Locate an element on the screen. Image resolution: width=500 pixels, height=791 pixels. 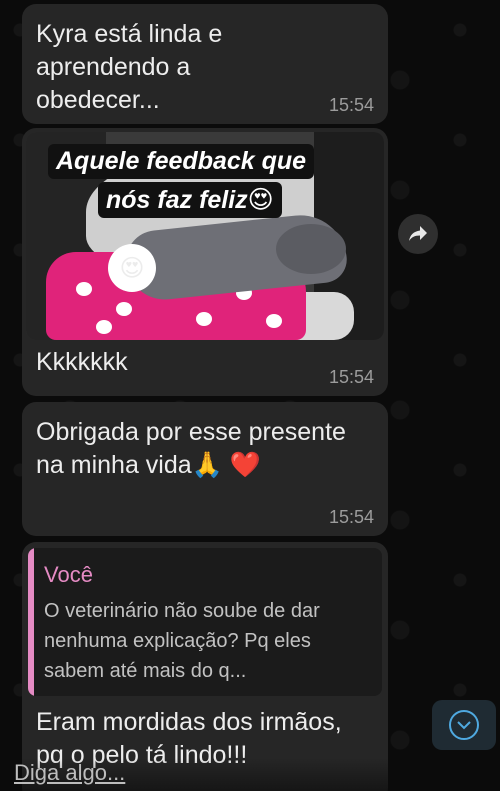
quote-accent-bar is located at coordinates (31, 622).